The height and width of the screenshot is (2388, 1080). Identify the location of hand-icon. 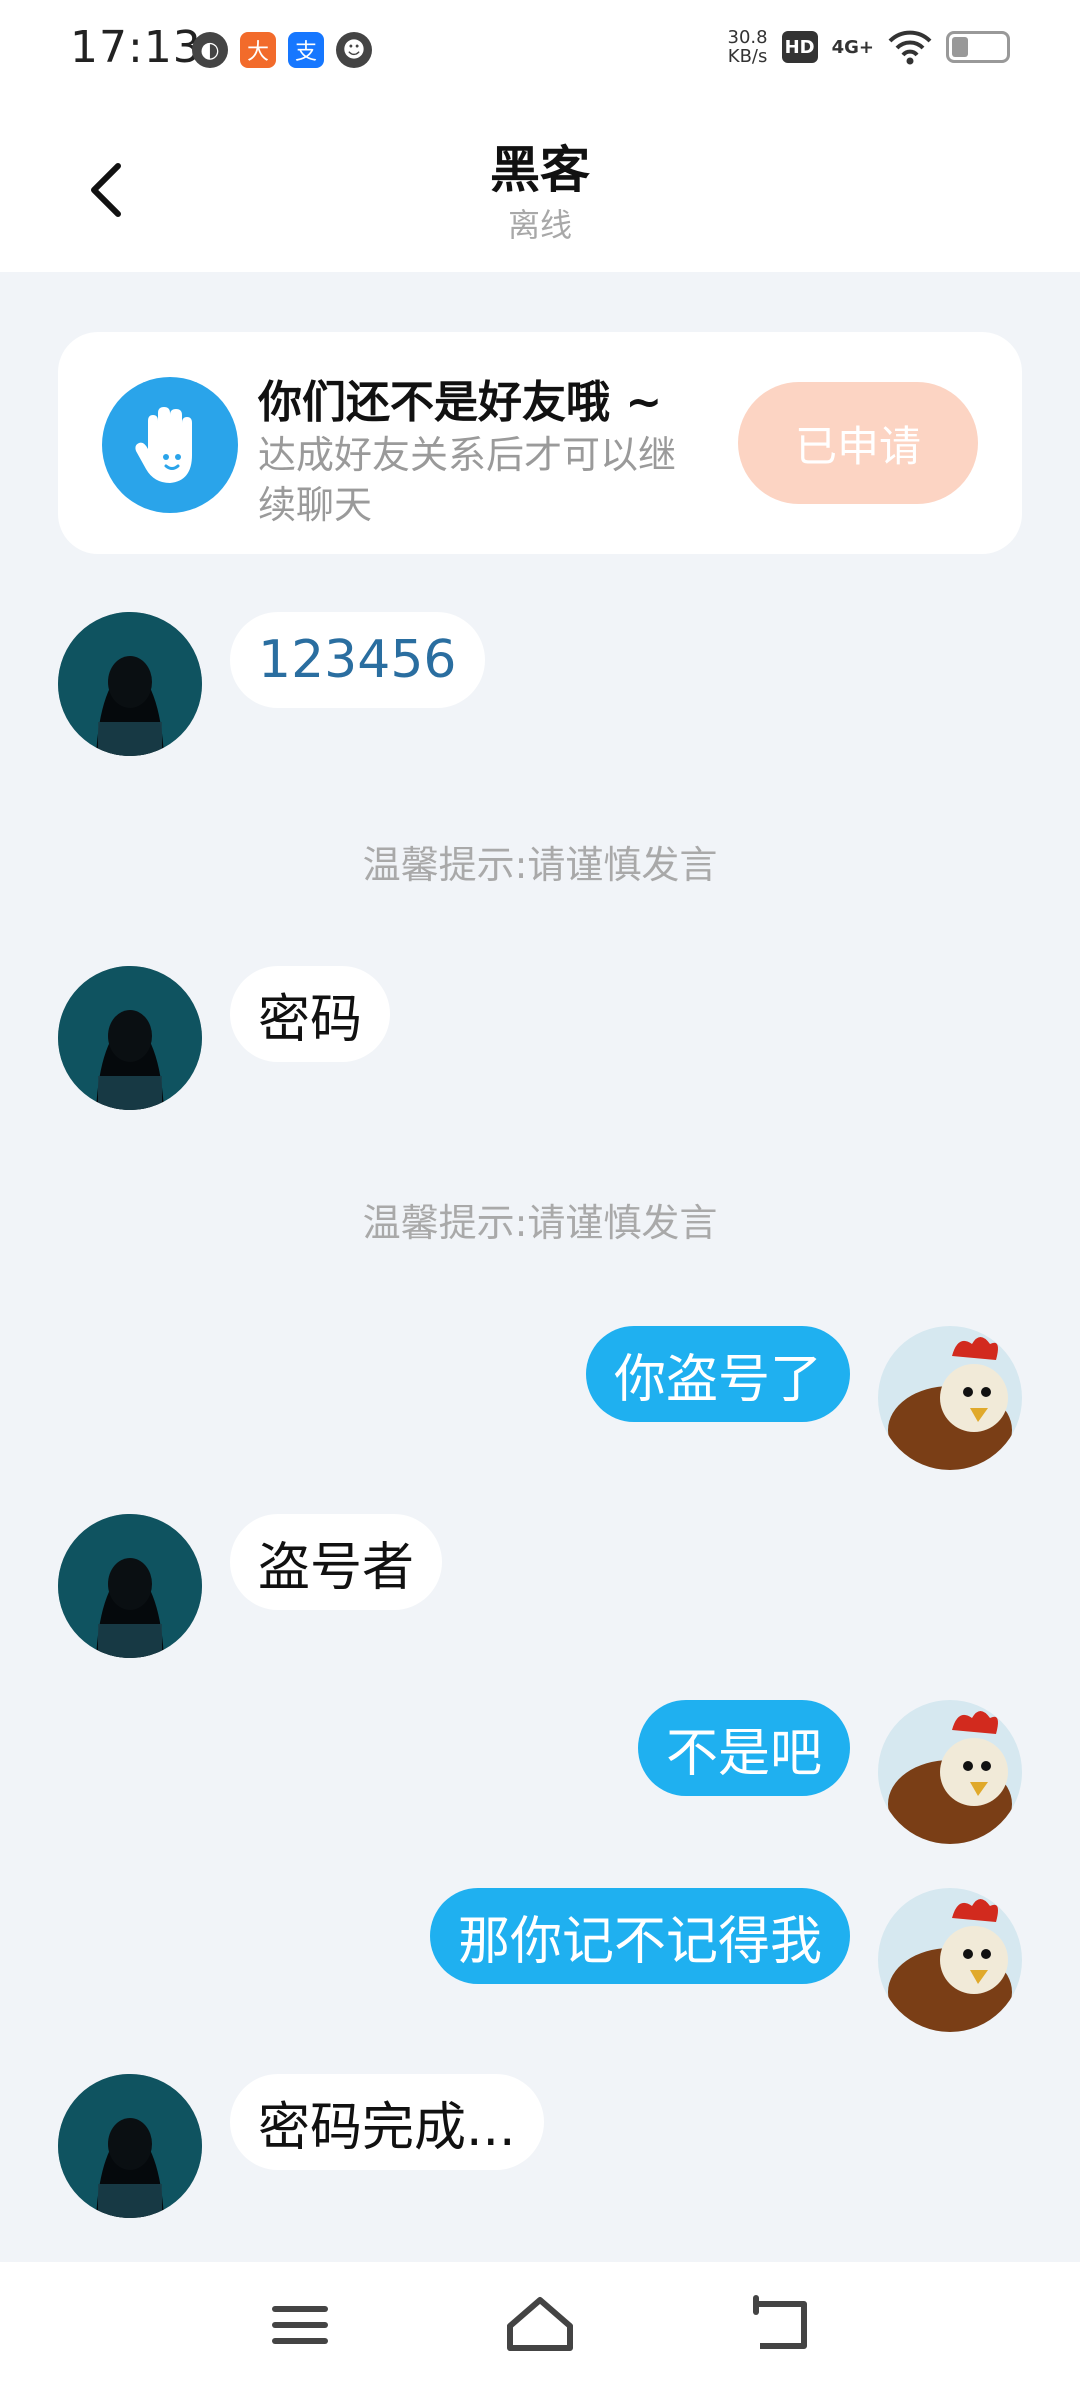
(170, 445).